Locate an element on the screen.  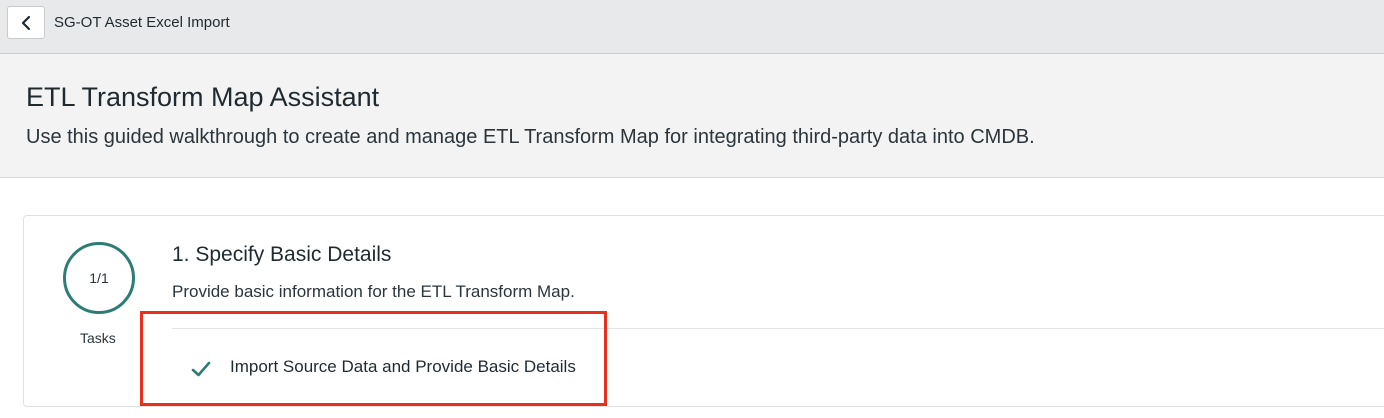
task-progress-ring: 1/1 is located at coordinates (99, 278).